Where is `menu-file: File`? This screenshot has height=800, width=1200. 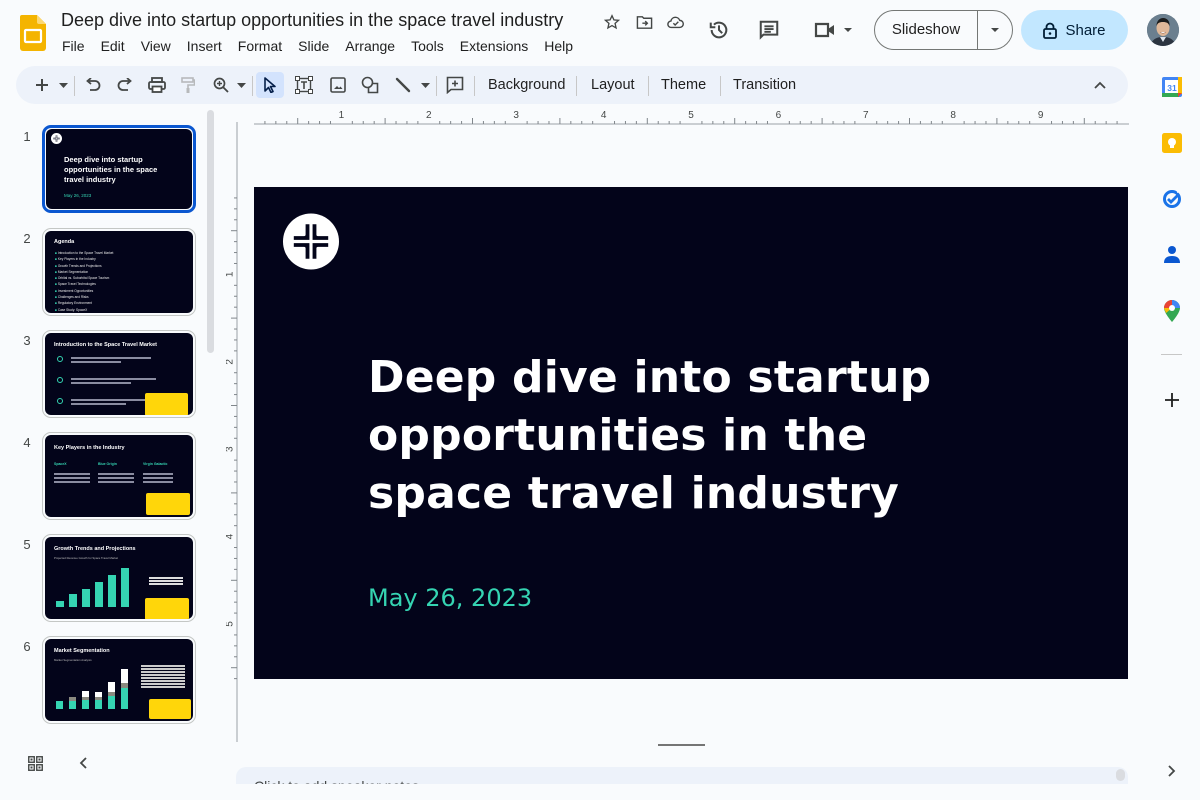
menu-file: File is located at coordinates (73, 46).